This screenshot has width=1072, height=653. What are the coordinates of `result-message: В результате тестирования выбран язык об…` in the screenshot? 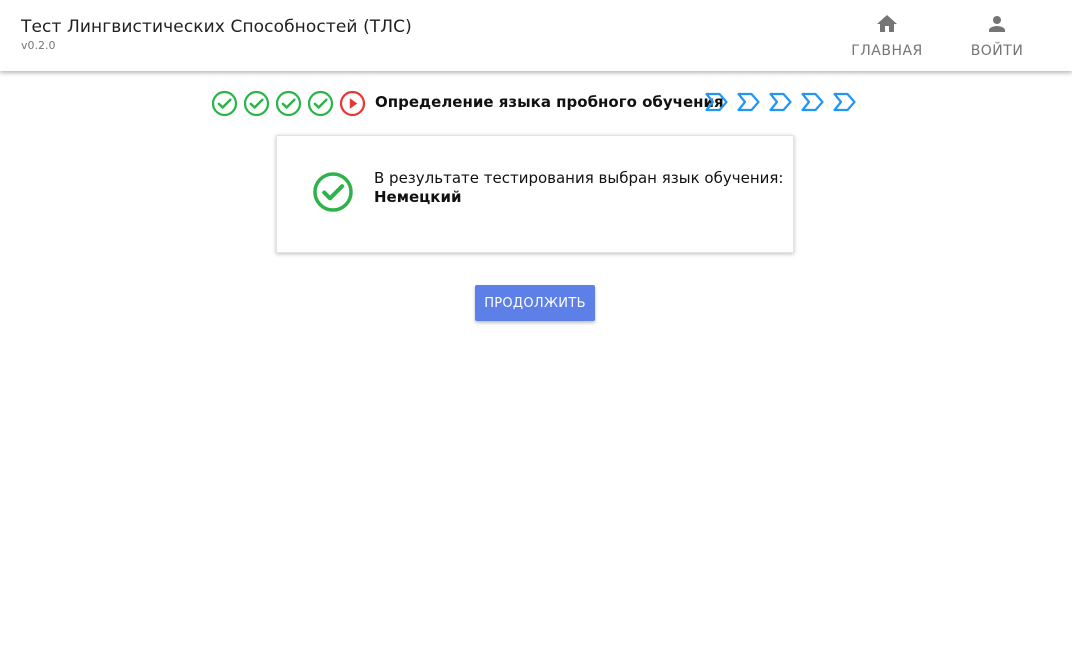 It's located at (579, 178).